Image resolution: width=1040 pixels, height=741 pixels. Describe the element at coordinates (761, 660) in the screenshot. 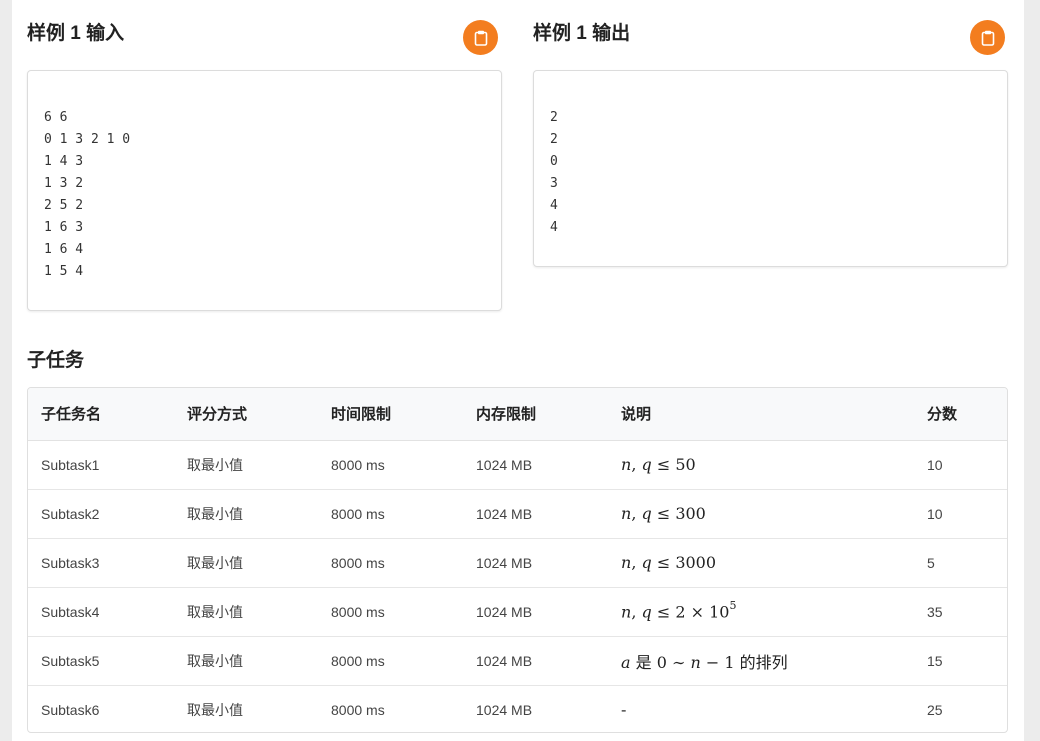

I see `subtask-note: a 是 0 ∼ n − 1 的排列` at that location.